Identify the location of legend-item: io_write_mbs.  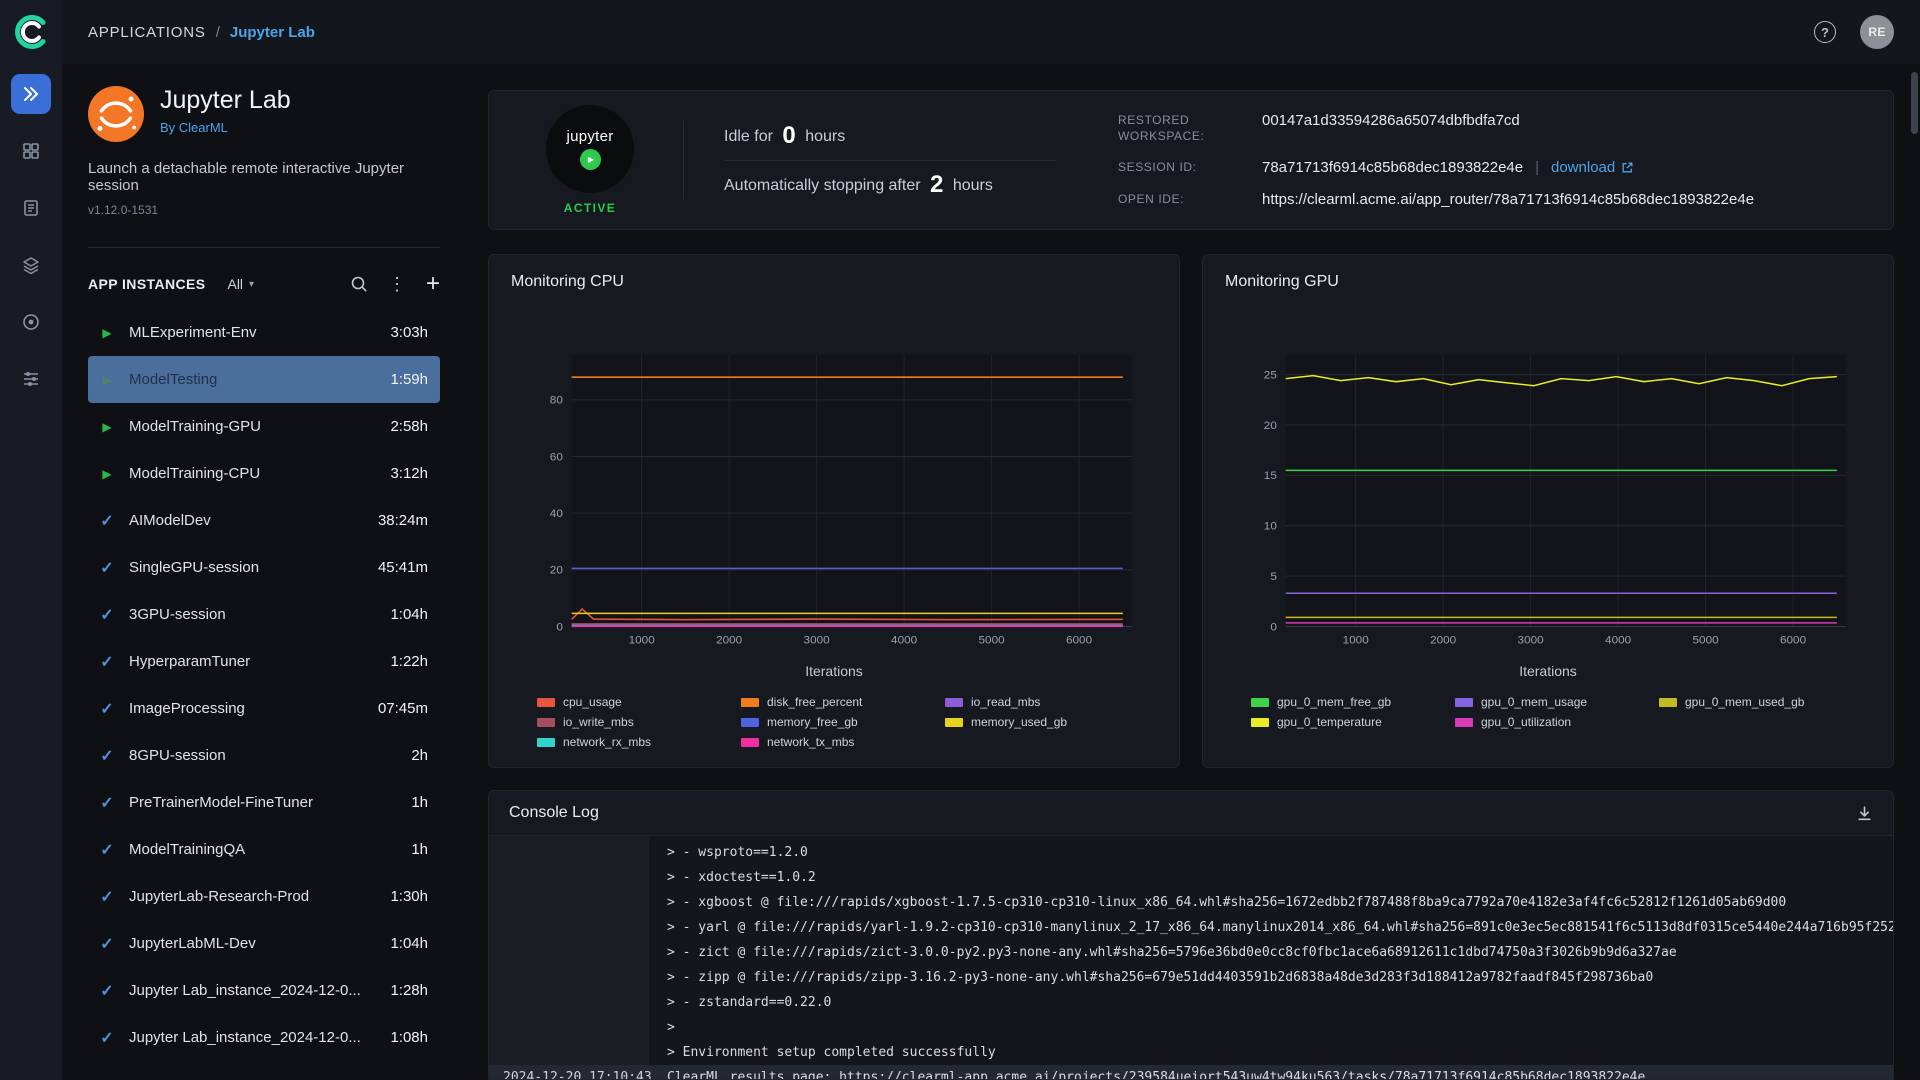
(630, 722).